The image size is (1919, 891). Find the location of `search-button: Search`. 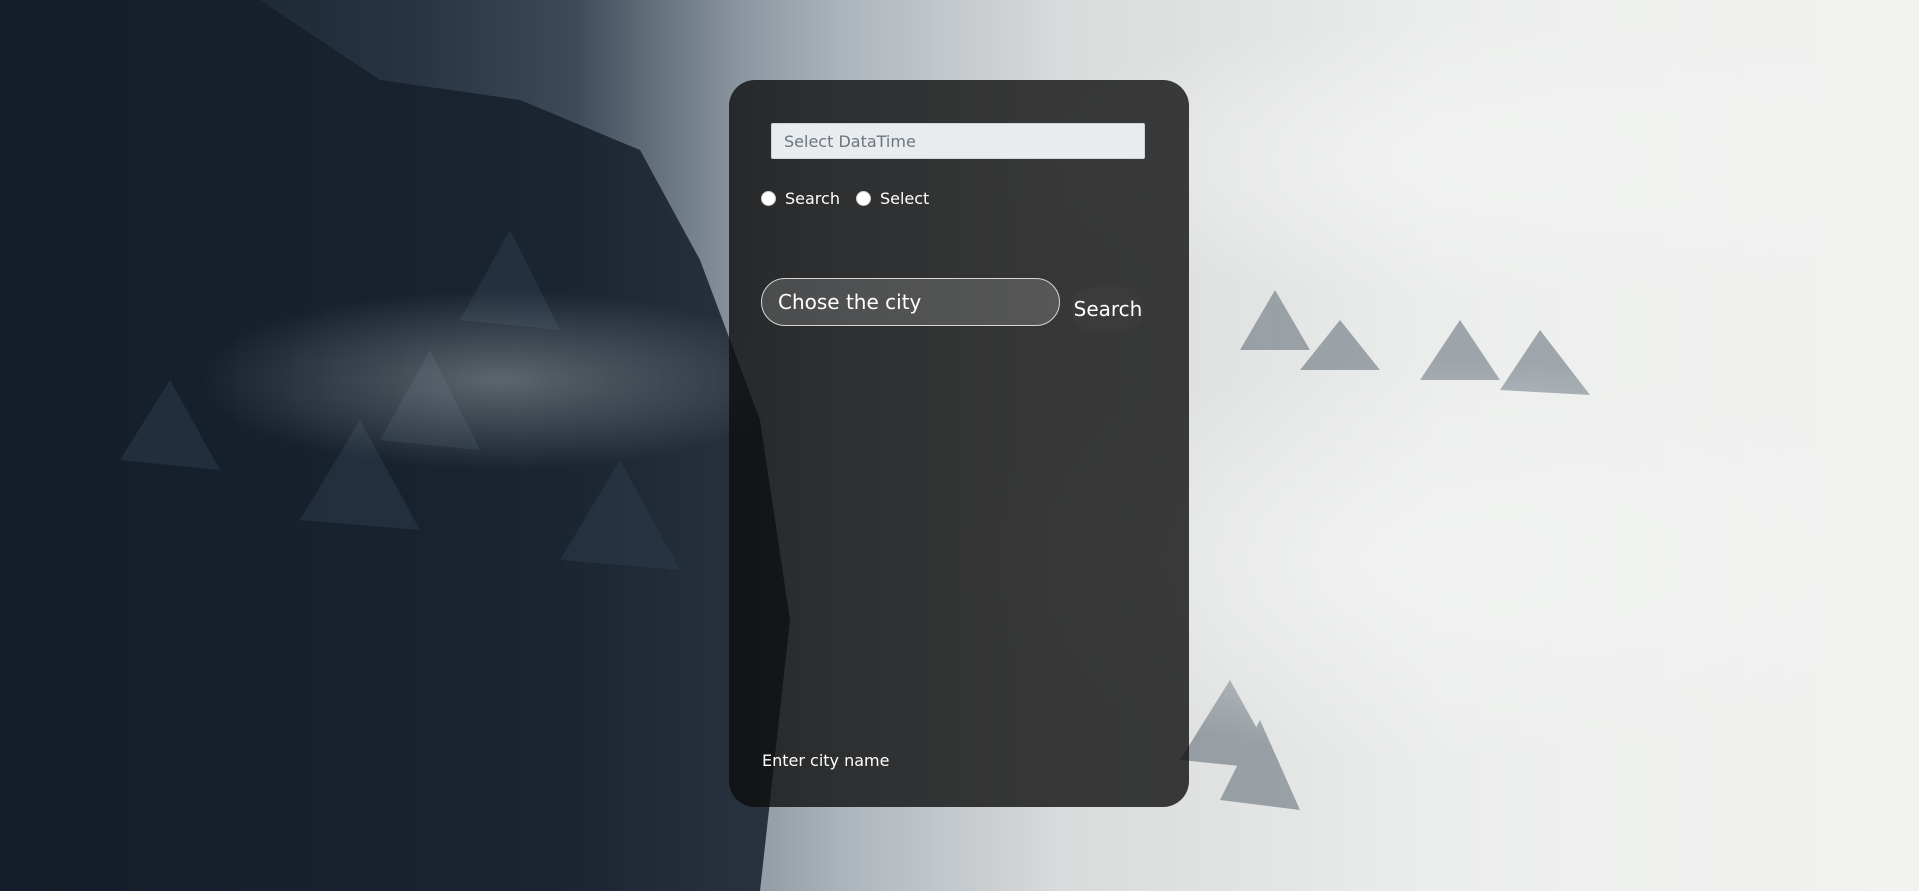

search-button: Search is located at coordinates (1108, 309).